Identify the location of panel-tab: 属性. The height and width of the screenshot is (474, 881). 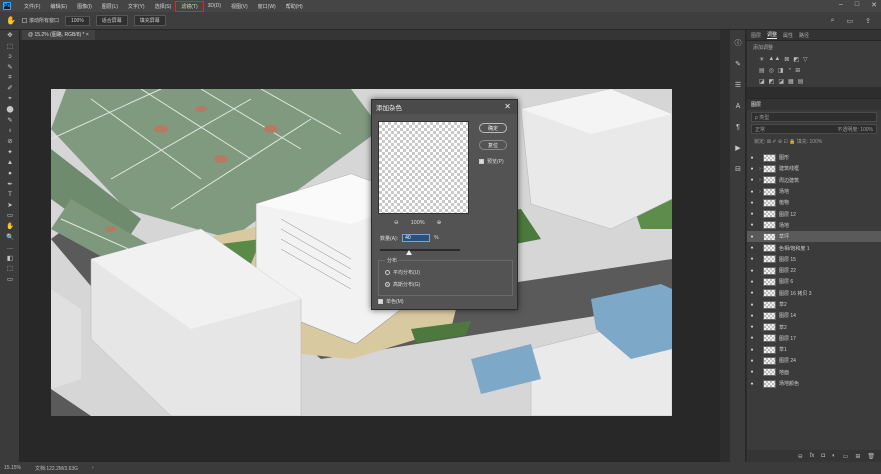
(788, 35).